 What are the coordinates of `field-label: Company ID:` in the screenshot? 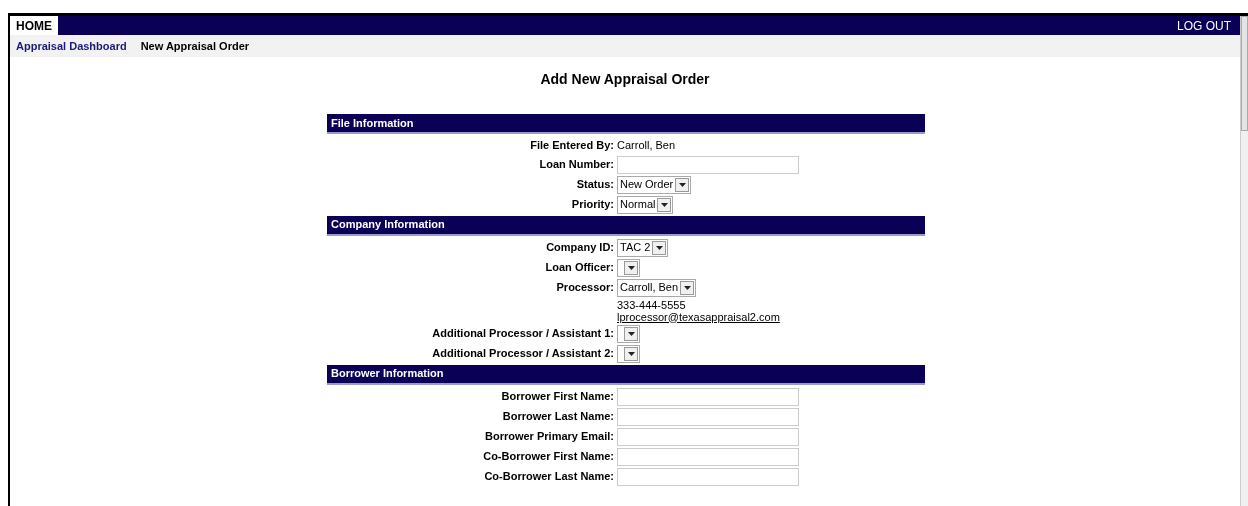 It's located at (579, 248).